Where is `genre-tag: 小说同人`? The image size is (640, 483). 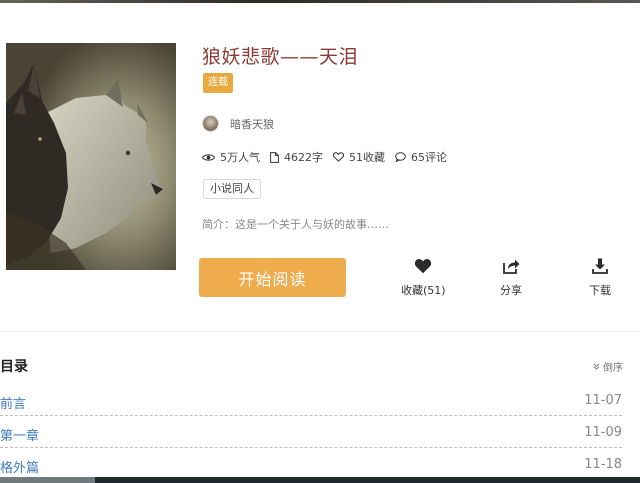 genre-tag: 小说同人 is located at coordinates (232, 189).